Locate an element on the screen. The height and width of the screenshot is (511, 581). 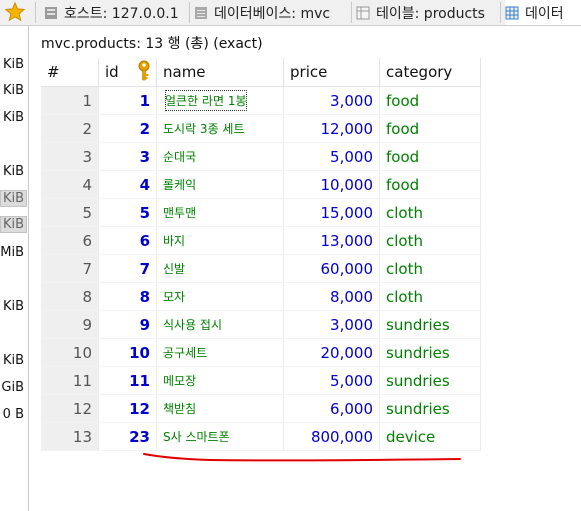
table-row: 2 2 도시락 3종 세트 12,000 food is located at coordinates (261, 128).